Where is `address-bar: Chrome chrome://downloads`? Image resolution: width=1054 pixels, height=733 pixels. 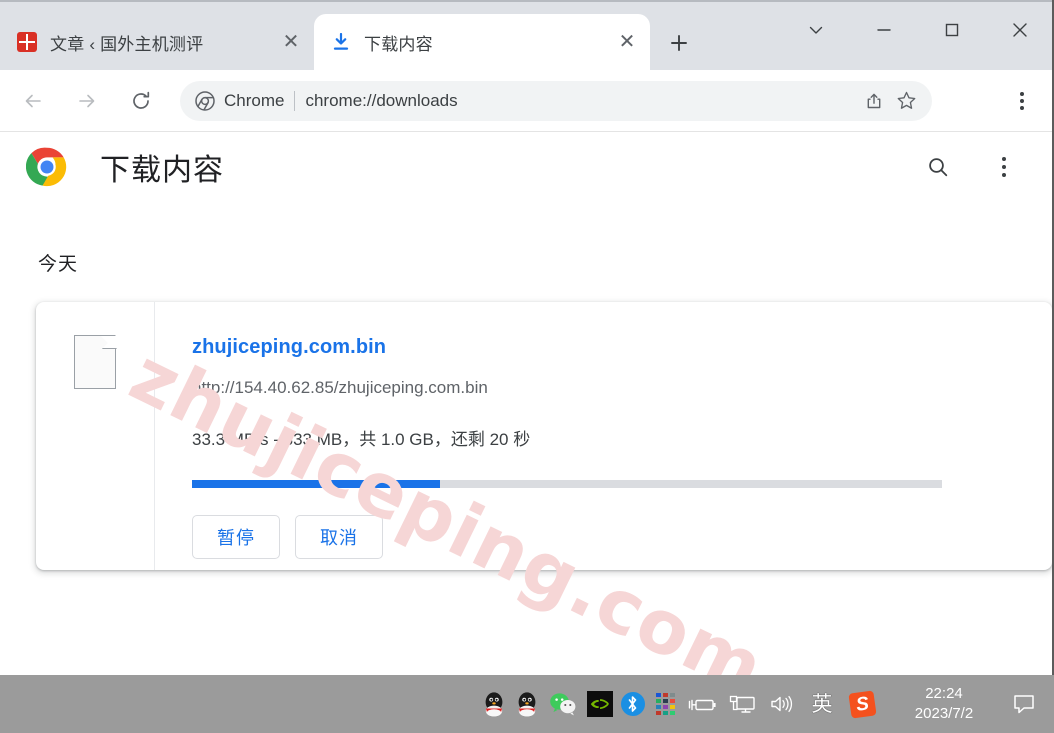 address-bar: Chrome chrome://downloads is located at coordinates (556, 100).